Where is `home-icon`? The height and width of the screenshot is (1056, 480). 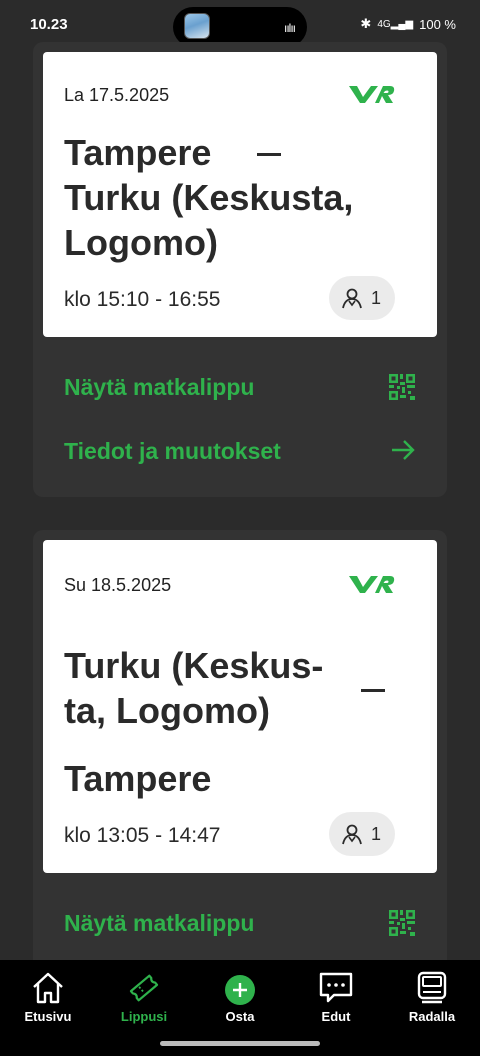
home-icon is located at coordinates (48, 988).